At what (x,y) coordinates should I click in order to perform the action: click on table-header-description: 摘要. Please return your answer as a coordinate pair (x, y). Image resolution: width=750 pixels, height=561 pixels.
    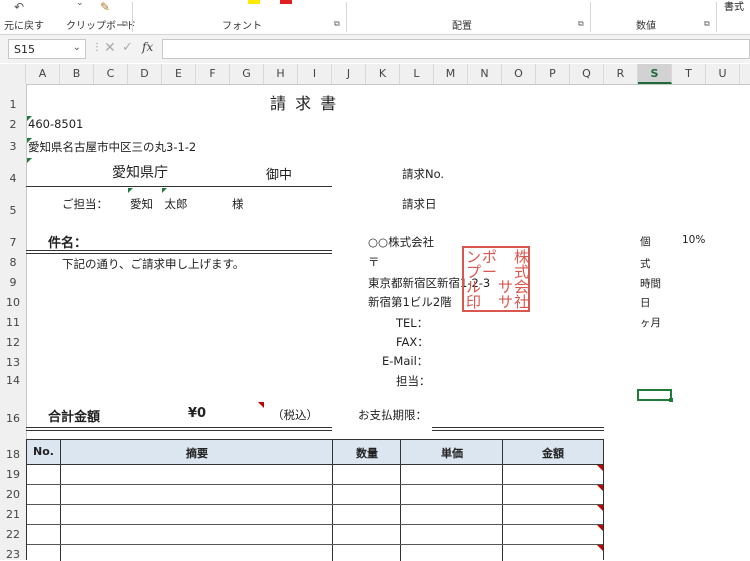
    Looking at the image, I should click on (197, 453).